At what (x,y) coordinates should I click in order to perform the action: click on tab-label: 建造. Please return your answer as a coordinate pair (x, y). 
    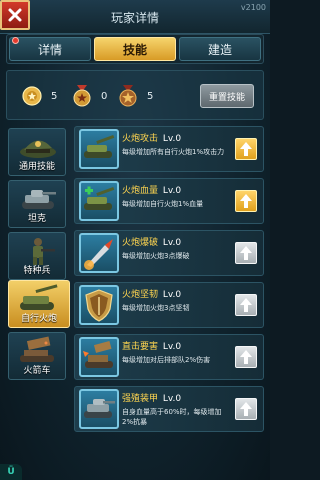
    Looking at the image, I should click on (219, 49).